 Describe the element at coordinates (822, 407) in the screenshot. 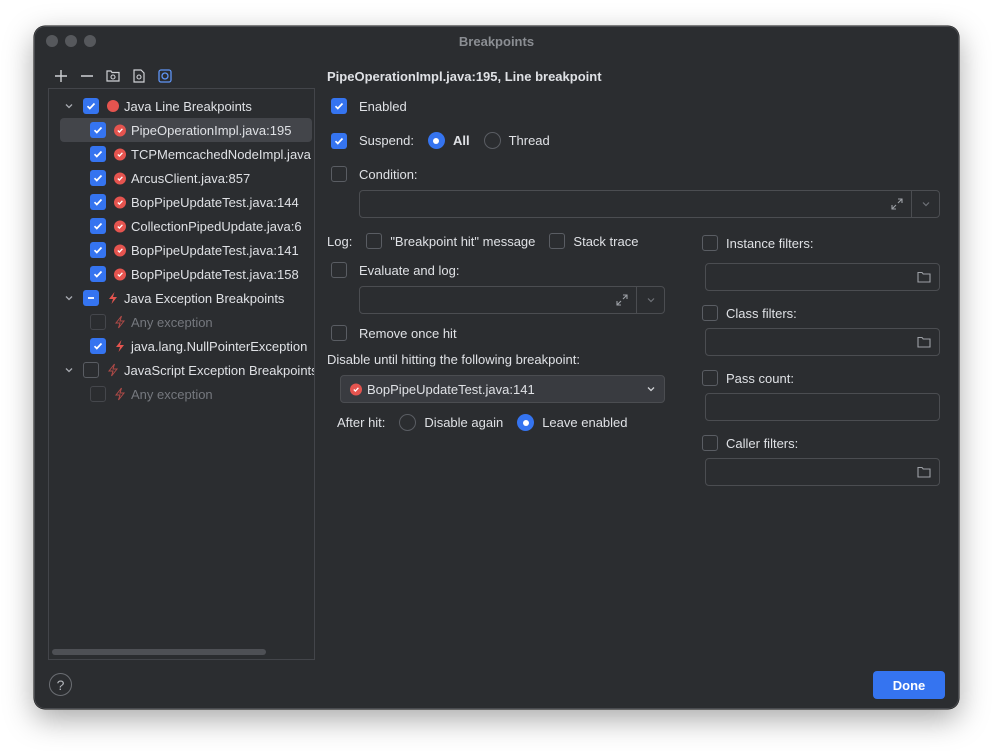

I see `pass-count-input` at that location.